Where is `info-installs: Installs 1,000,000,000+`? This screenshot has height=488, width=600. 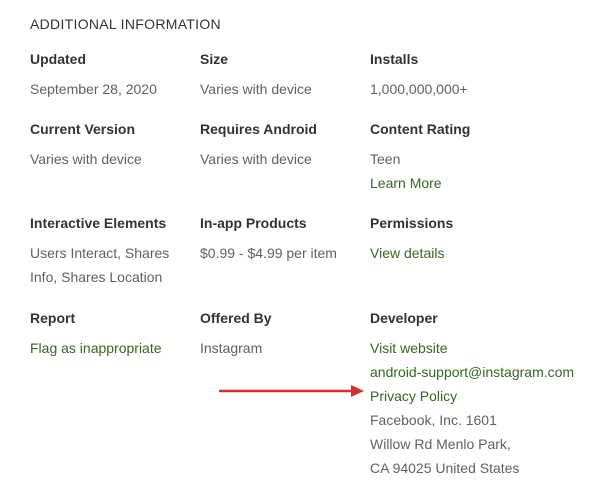
info-installs: Installs 1,000,000,000+ is located at coordinates (482, 76).